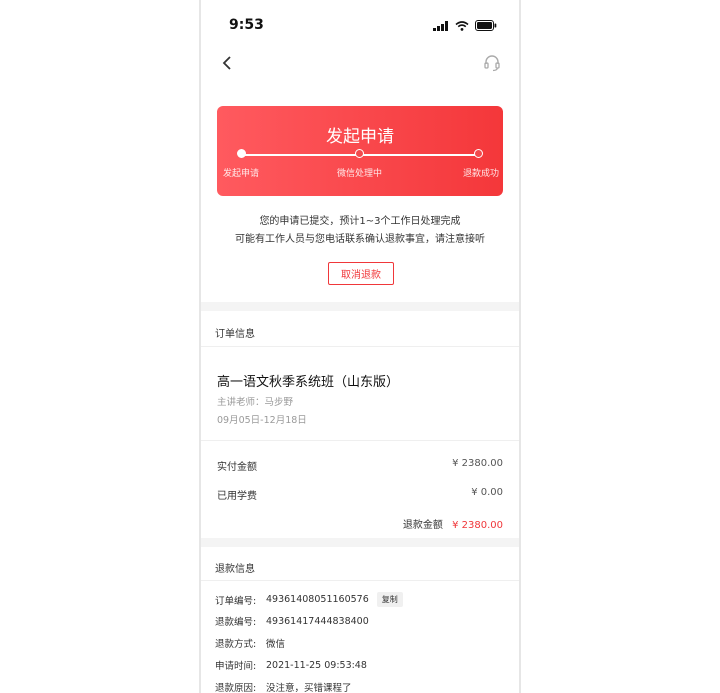 This screenshot has height=693, width=720. What do you see at coordinates (360, 26) in the screenshot?
I see `status-bar: 9:53` at bounding box center [360, 26].